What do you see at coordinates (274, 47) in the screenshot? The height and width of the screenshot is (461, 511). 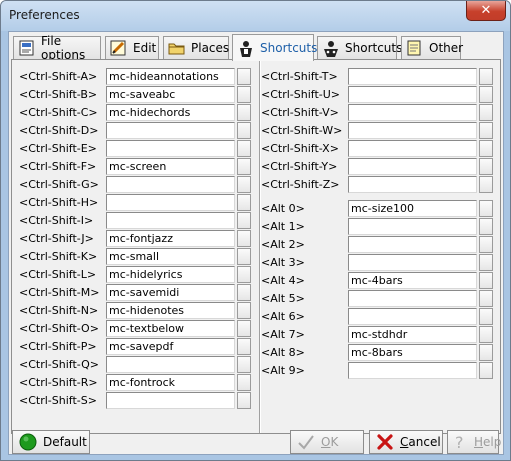 I see `tab-shortcuts-active: Shortcuts` at bounding box center [274, 47].